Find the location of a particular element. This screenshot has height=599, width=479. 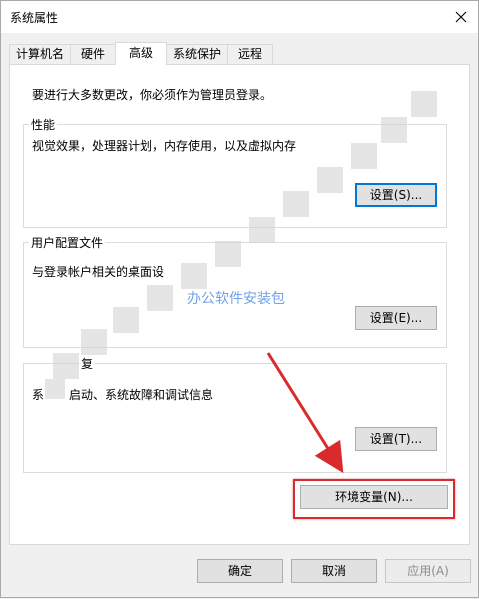

ok-button: 确定 is located at coordinates (240, 571).